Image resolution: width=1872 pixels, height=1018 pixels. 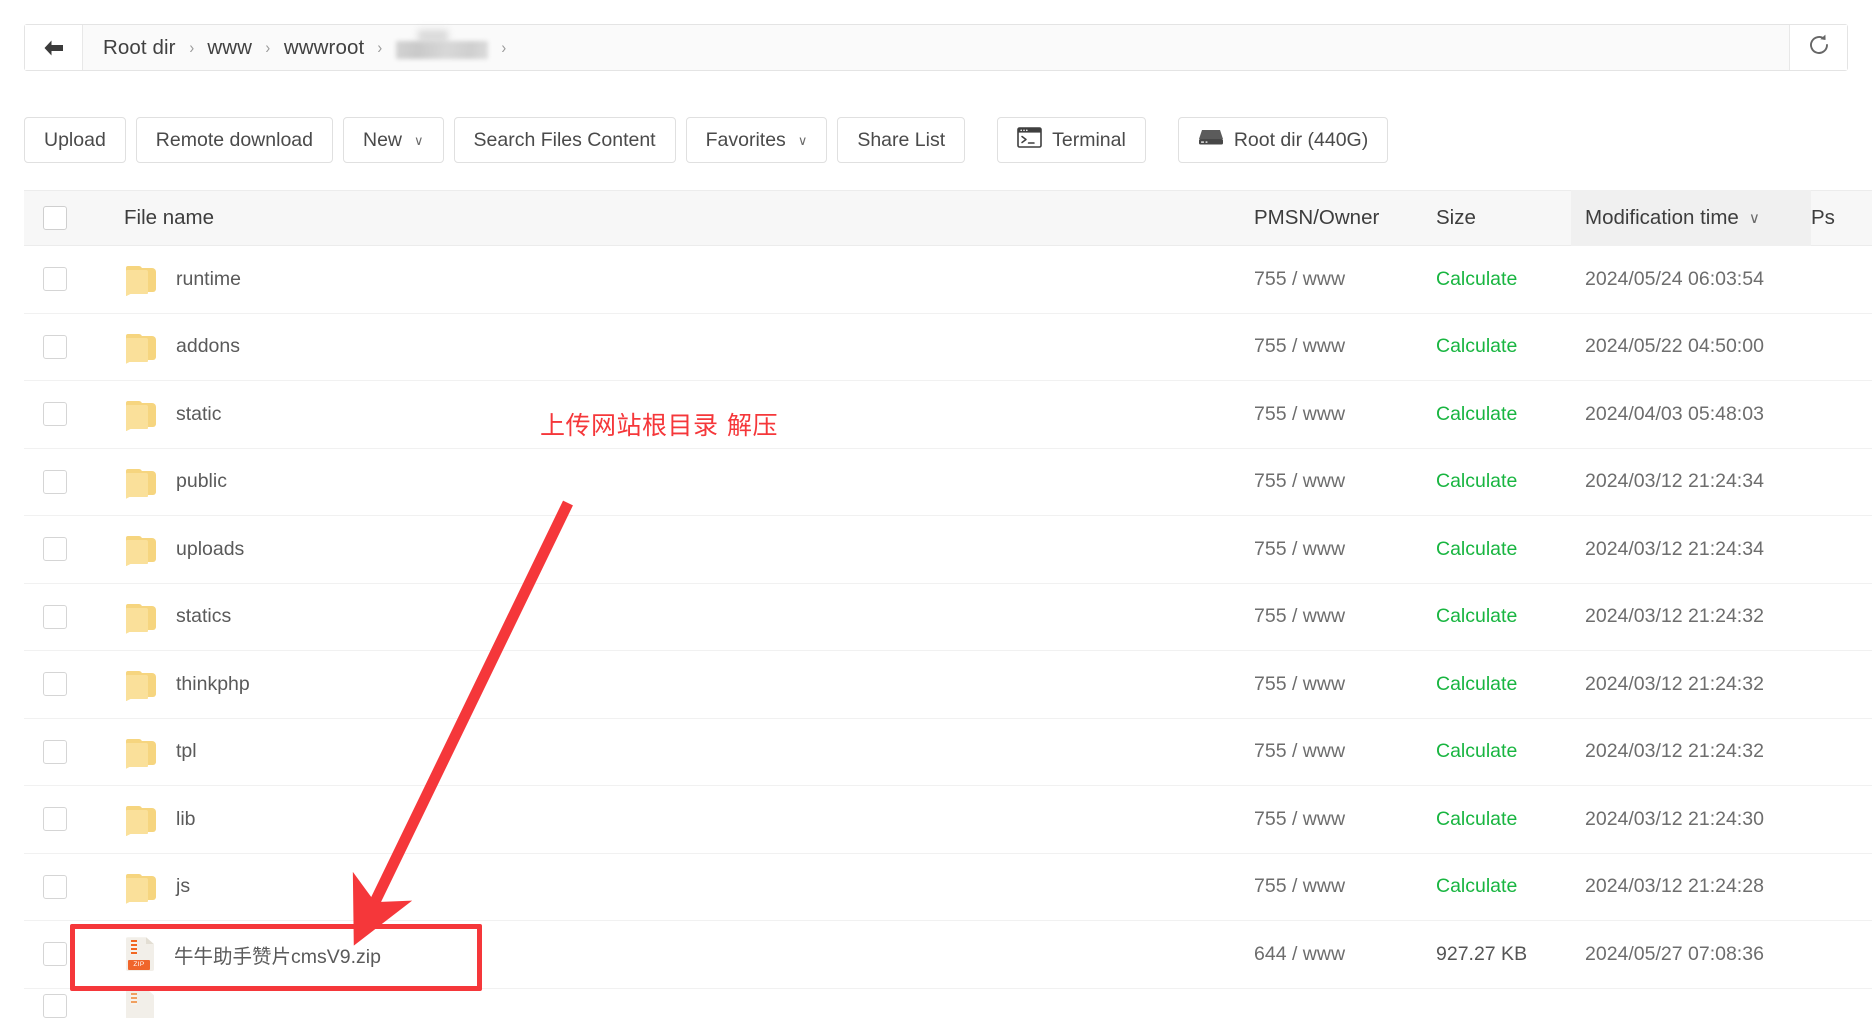 What do you see at coordinates (670, 281) in the screenshot?
I see `cell-file-name: runtime` at bounding box center [670, 281].